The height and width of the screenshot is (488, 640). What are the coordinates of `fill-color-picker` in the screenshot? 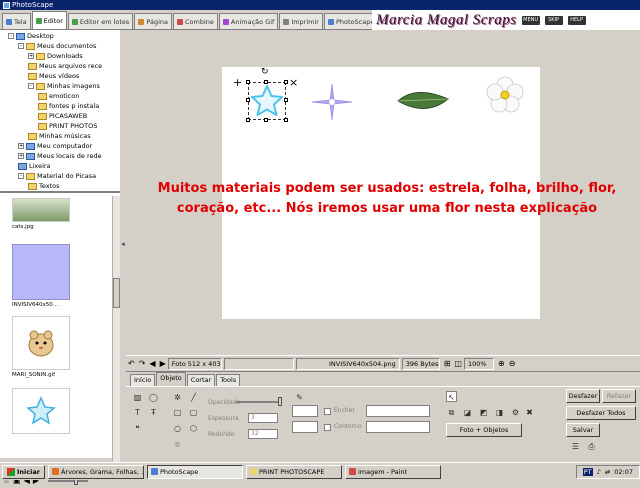 It's located at (398, 411).